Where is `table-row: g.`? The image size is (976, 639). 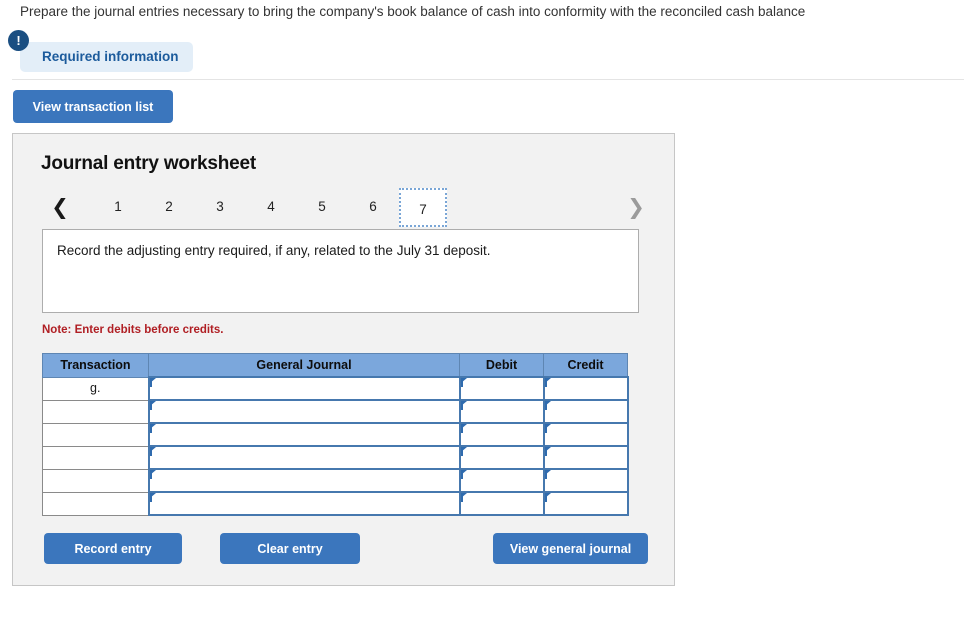 table-row: g. is located at coordinates (335, 388).